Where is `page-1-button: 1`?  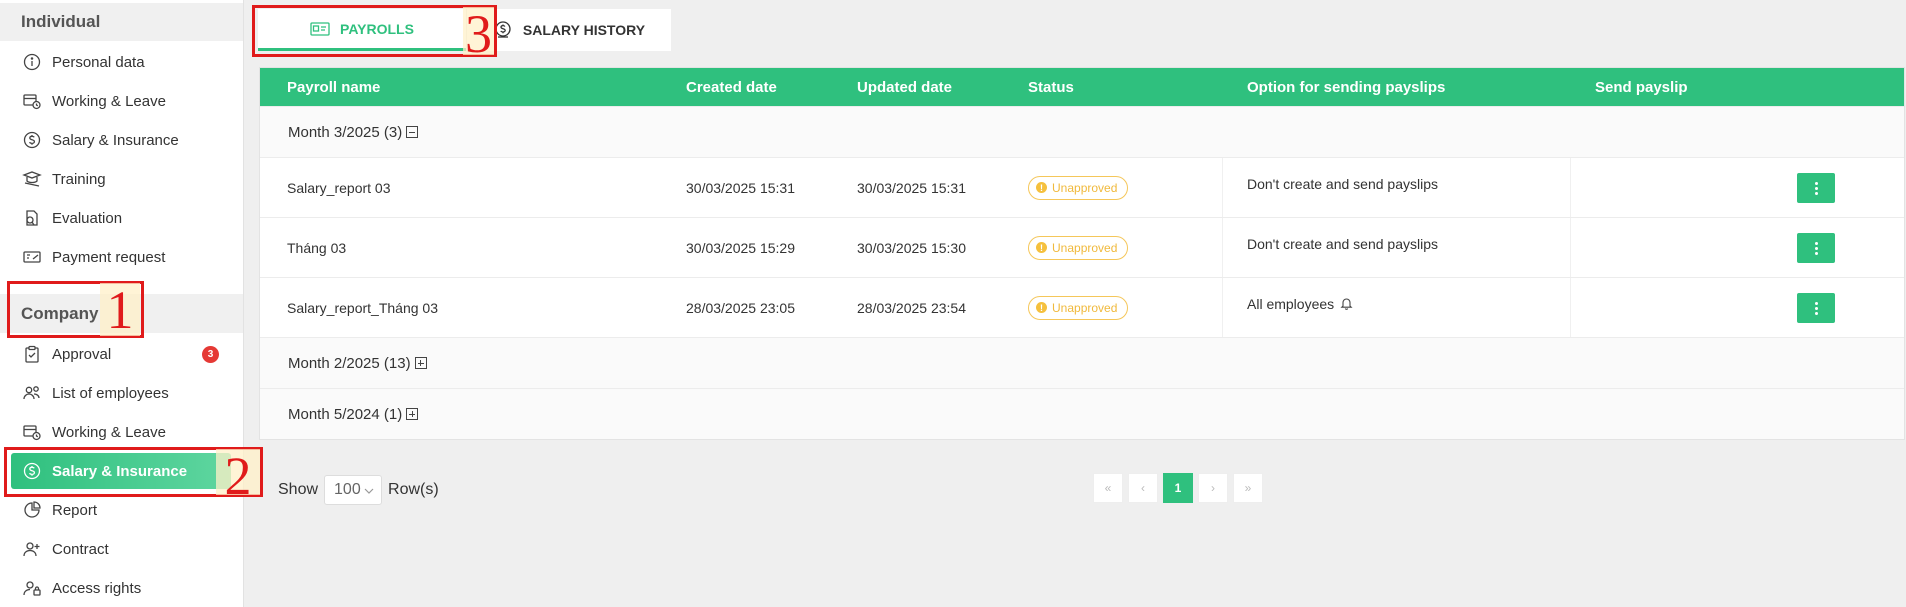
page-1-button: 1 is located at coordinates (1178, 488).